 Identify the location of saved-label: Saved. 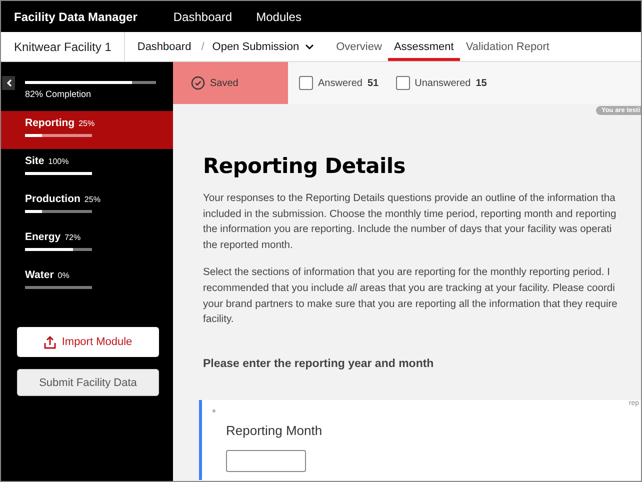
(224, 83).